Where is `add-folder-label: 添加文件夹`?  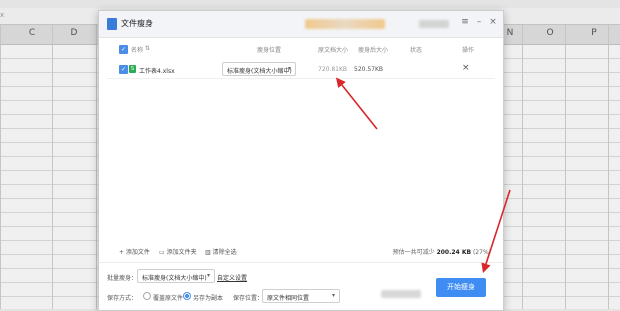
add-folder-label: 添加文件夹 is located at coordinates (181, 252).